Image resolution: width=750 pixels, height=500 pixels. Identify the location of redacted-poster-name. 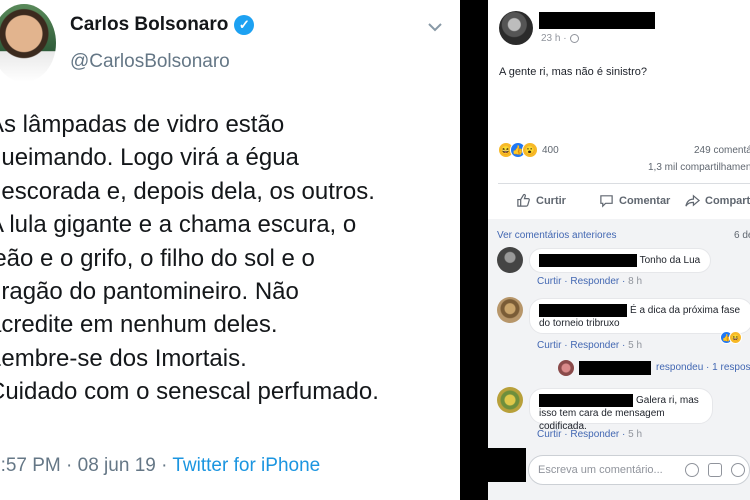
(597, 20).